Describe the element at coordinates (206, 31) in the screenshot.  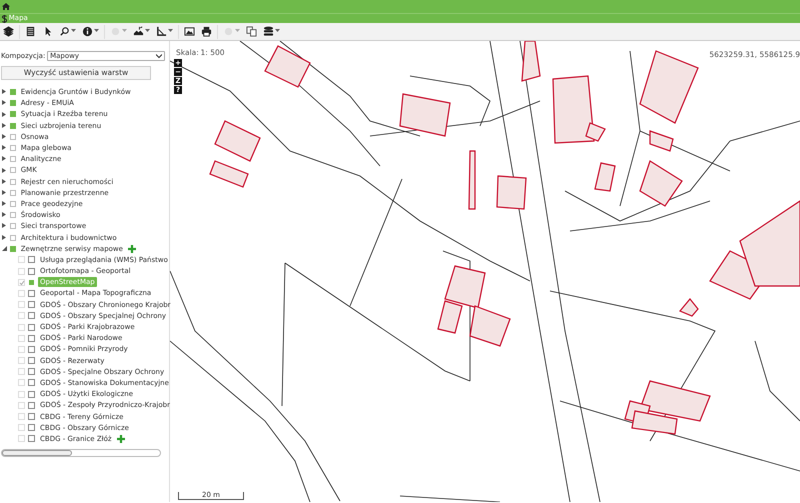
I see `print-icon` at that location.